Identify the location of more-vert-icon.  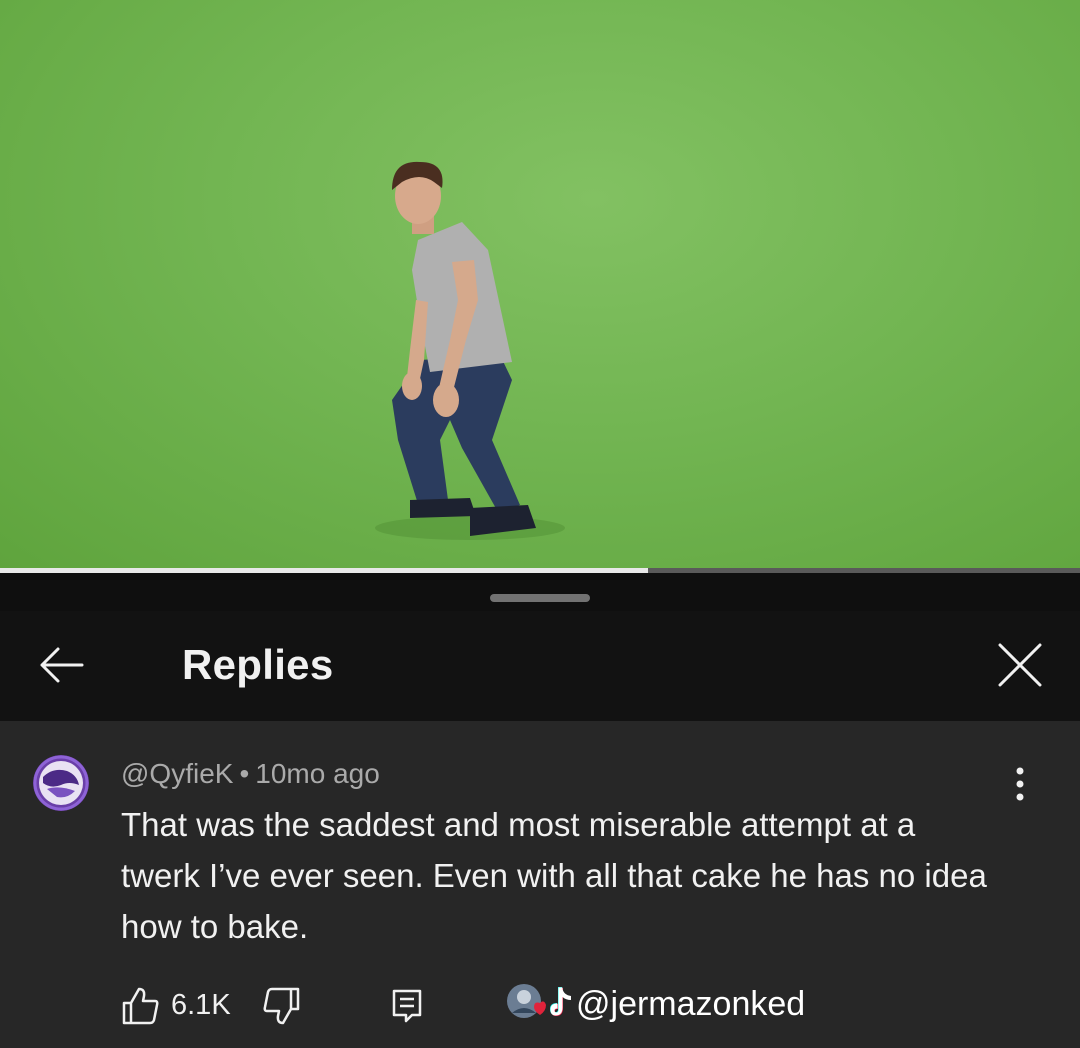
(1020, 784).